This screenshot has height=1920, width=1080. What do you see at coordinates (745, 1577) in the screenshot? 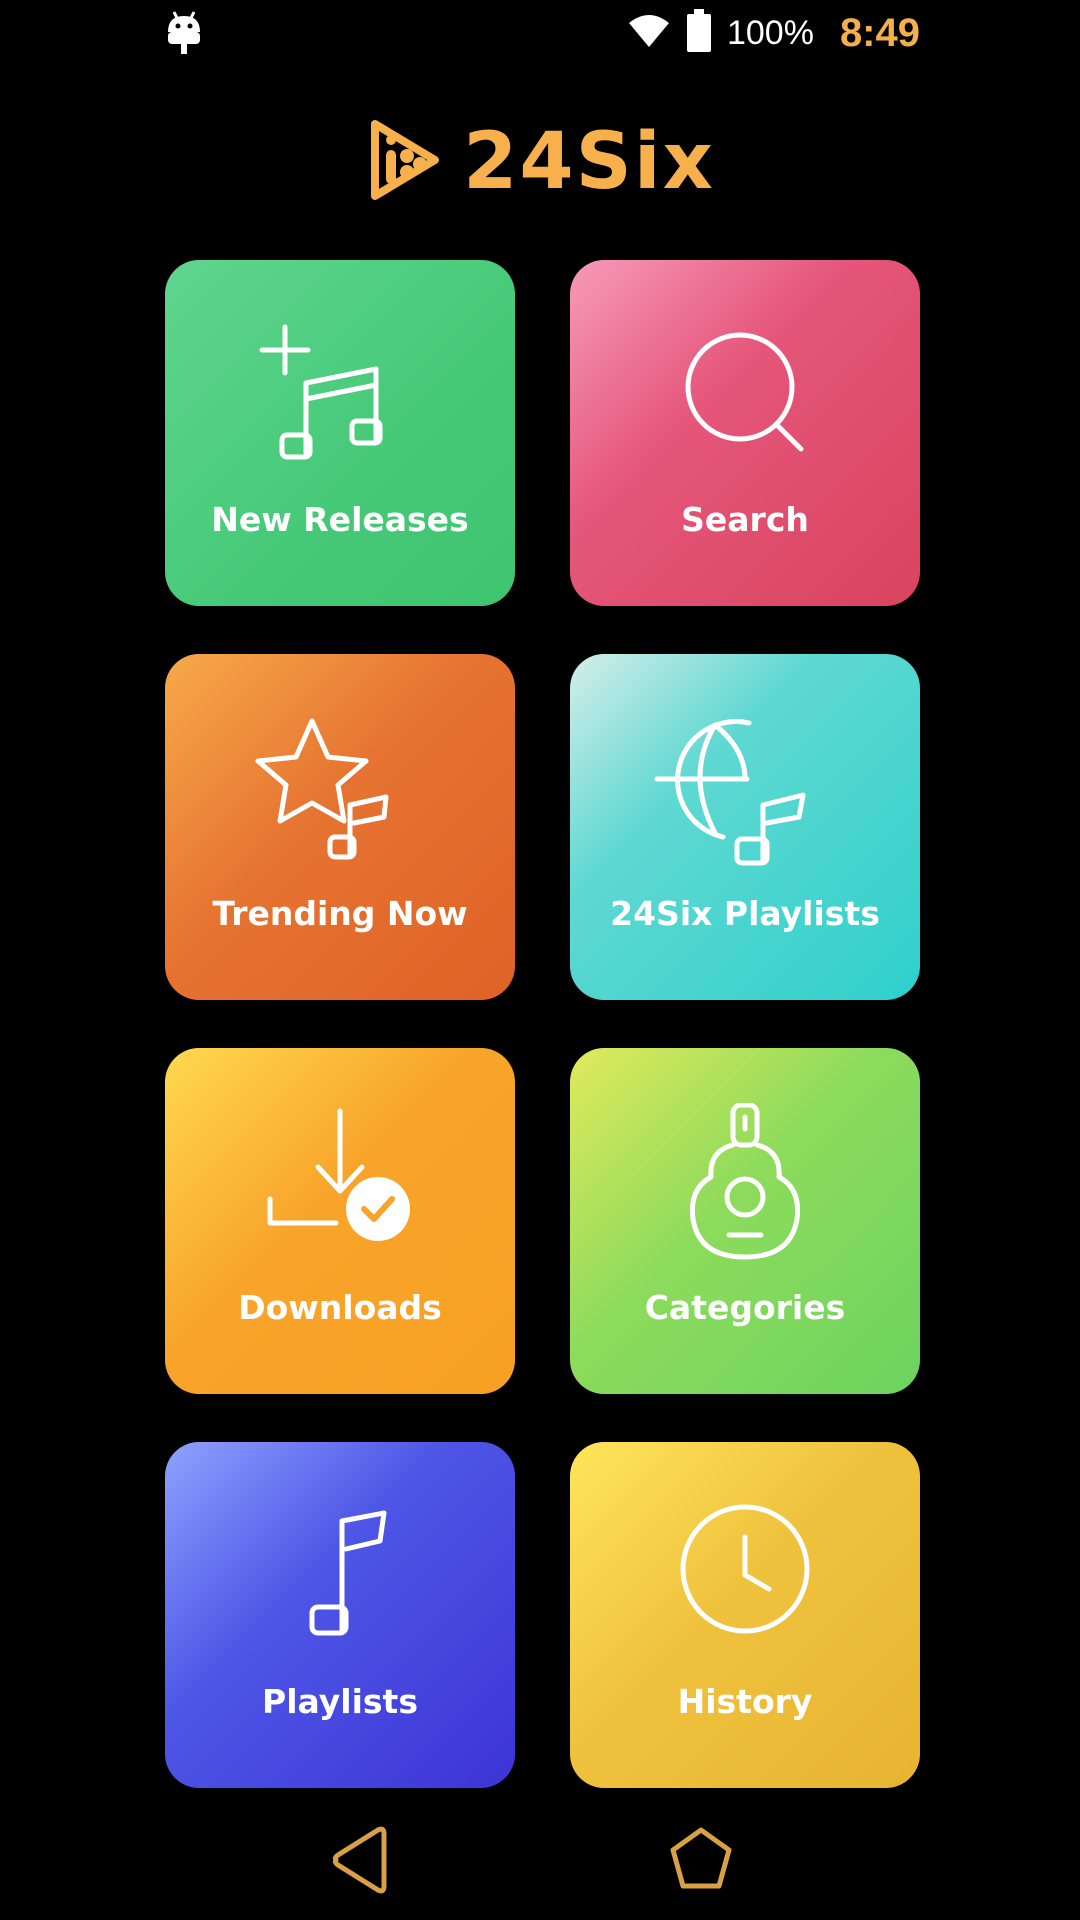
I see `clock-icon` at bounding box center [745, 1577].